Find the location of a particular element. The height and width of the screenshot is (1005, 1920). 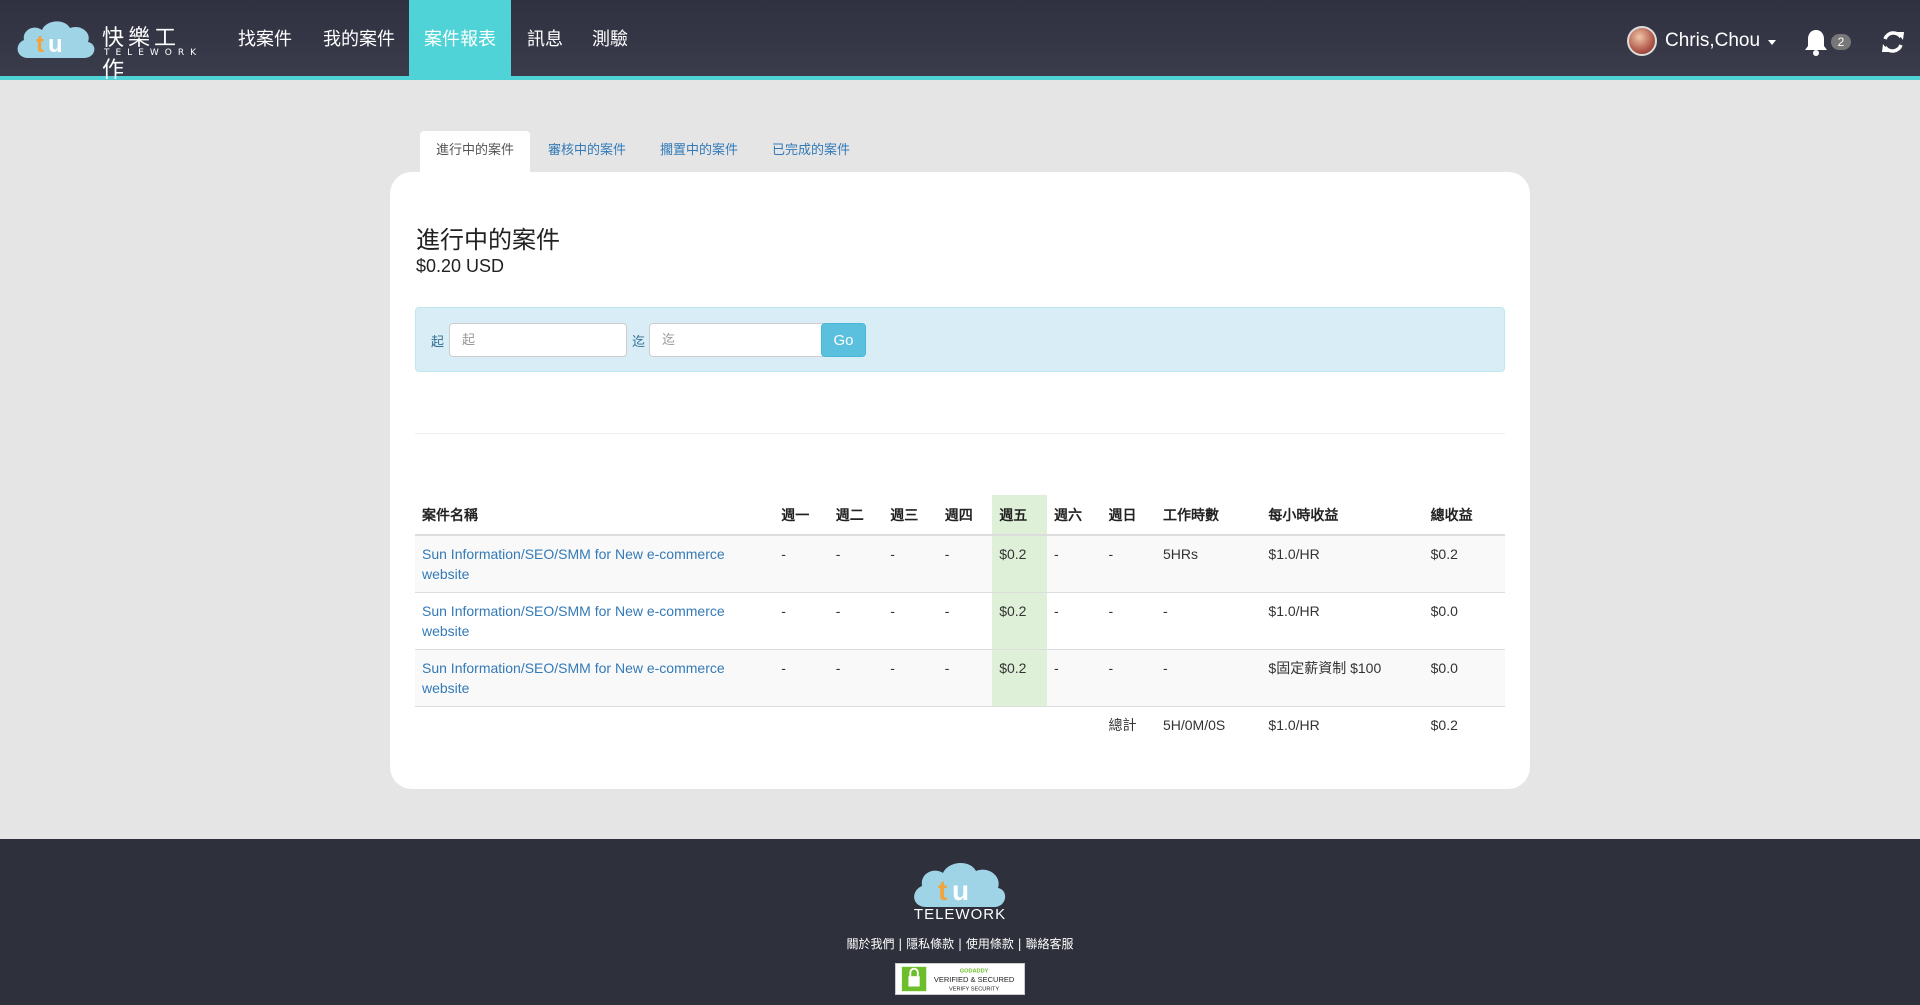

logo-english-text: TELEWORK is located at coordinates (153, 53).